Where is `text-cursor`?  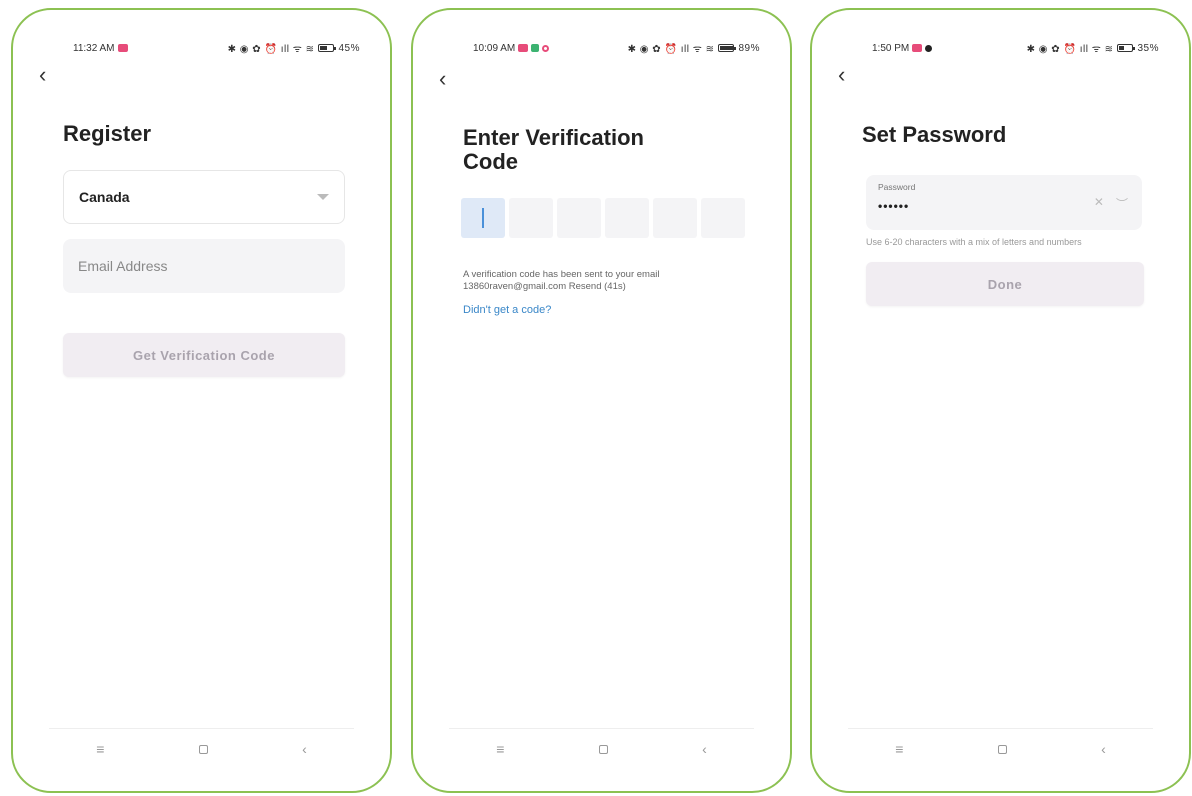 text-cursor is located at coordinates (483, 218).